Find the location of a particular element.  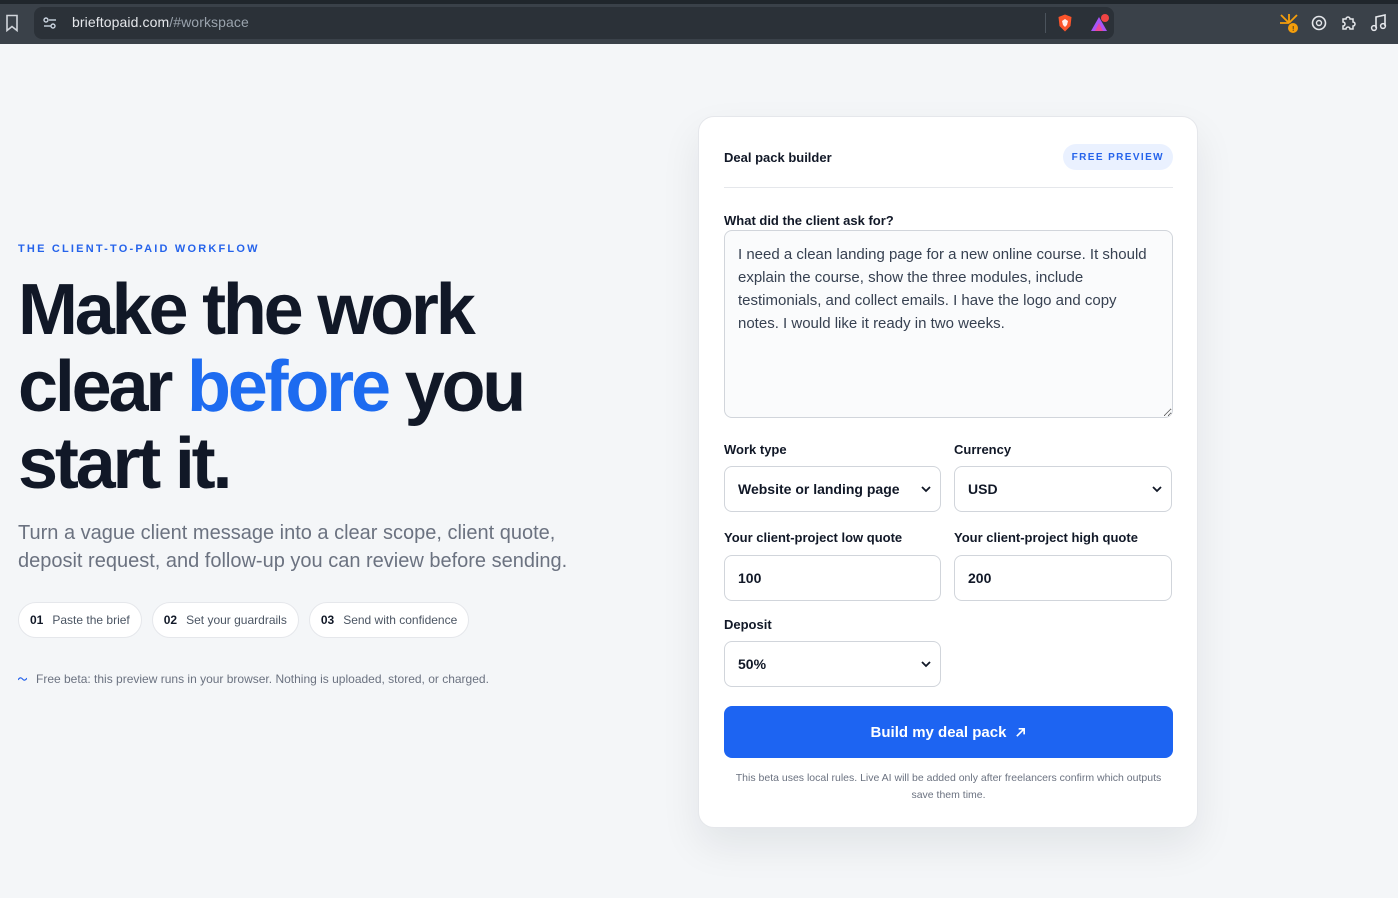

media-music-icon is located at coordinates (1379, 23).